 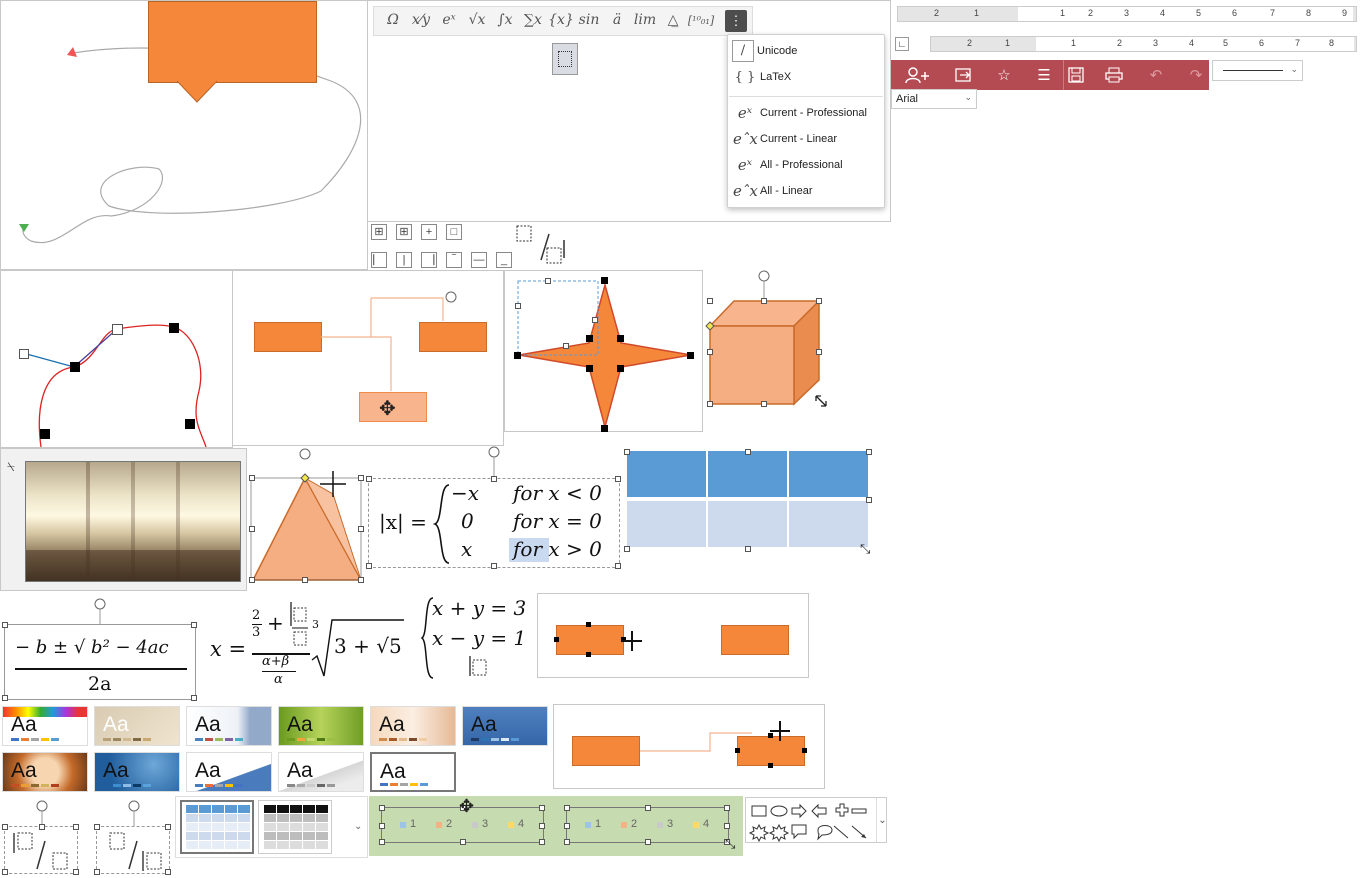 What do you see at coordinates (117, 329) in the screenshot?
I see `control-point-handle` at bounding box center [117, 329].